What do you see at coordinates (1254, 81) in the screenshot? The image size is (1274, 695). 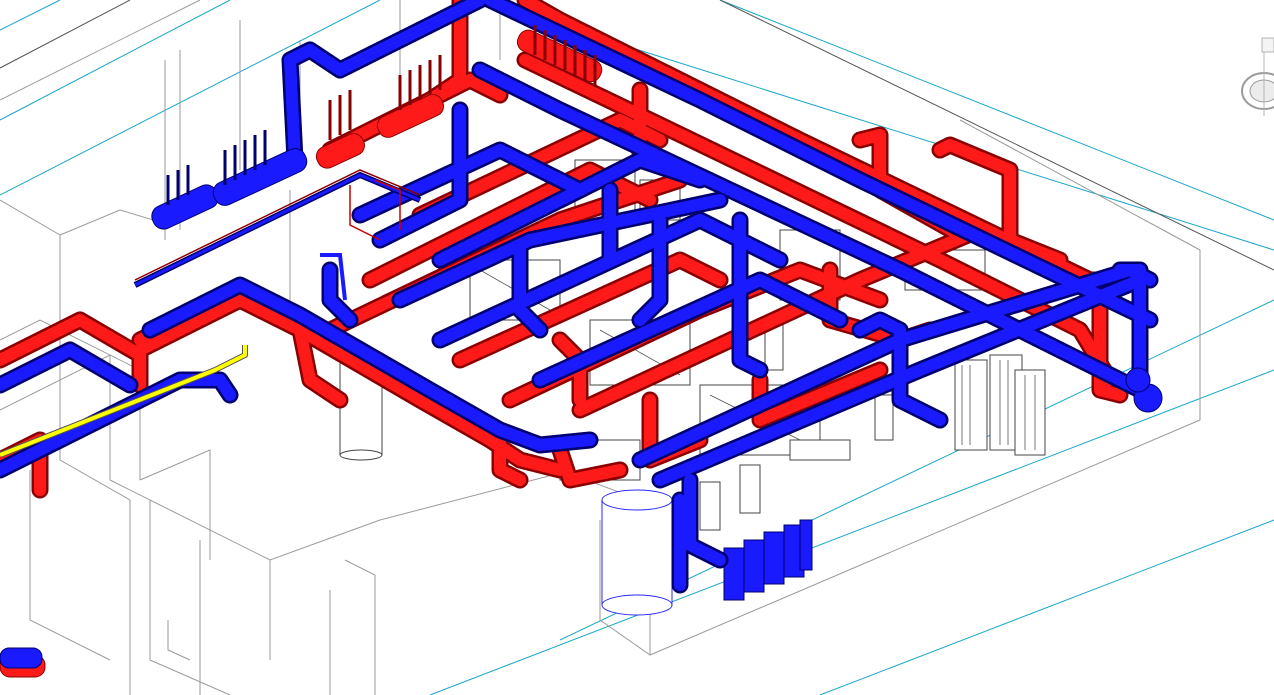 I see `viewcube-icon` at bounding box center [1254, 81].